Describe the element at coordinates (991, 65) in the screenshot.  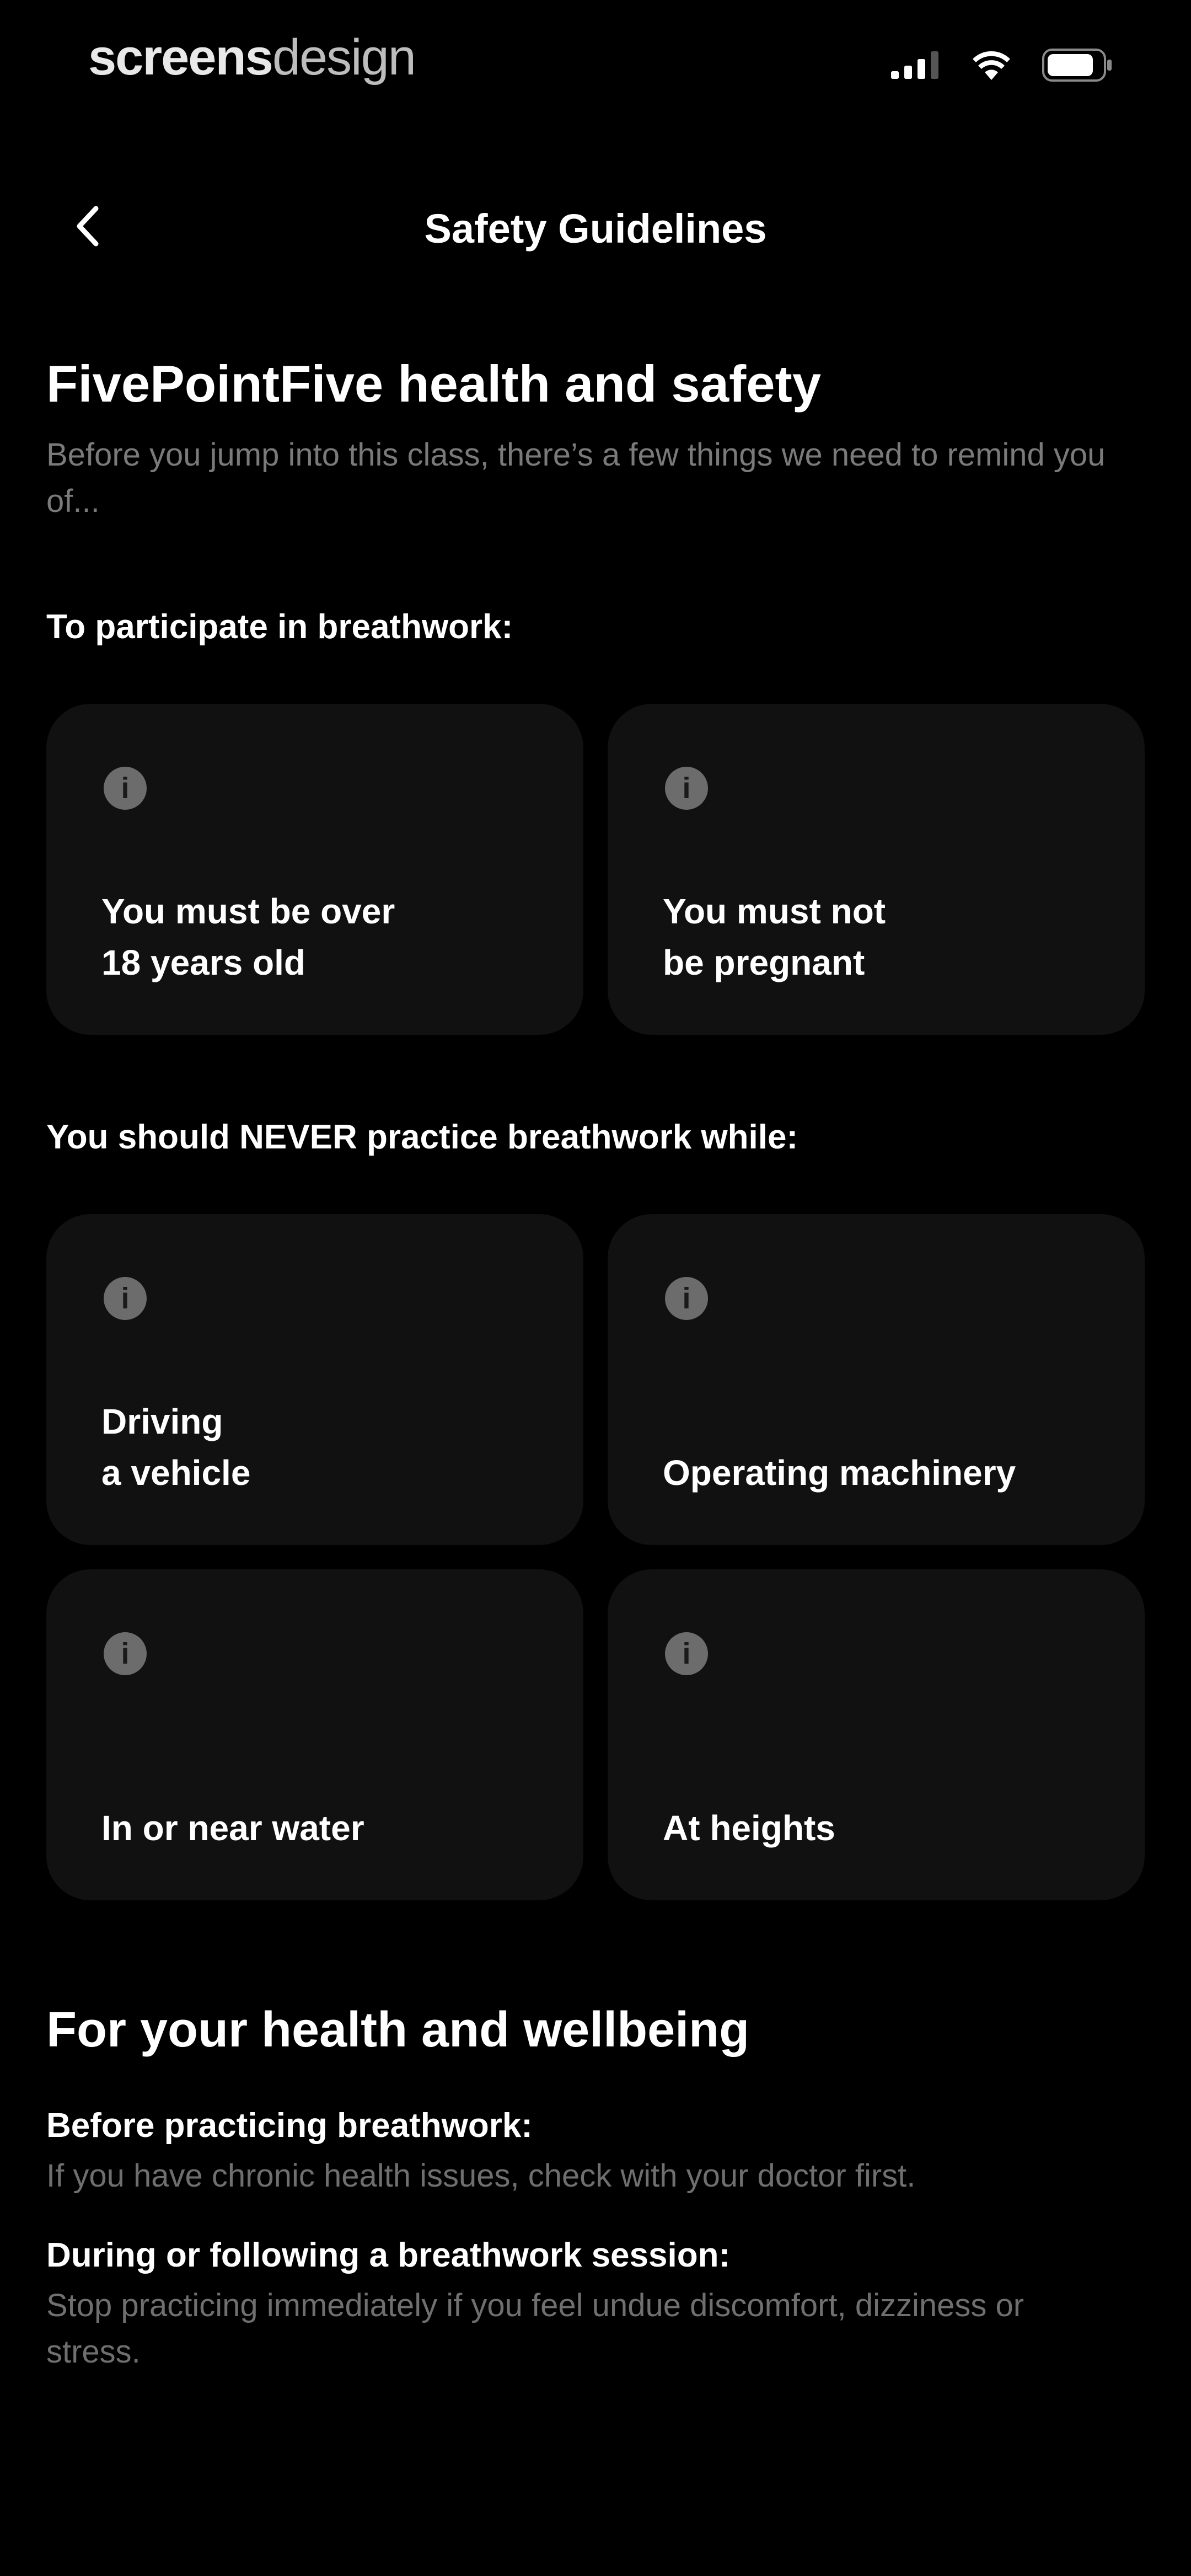
I see `wifi-icon` at that location.